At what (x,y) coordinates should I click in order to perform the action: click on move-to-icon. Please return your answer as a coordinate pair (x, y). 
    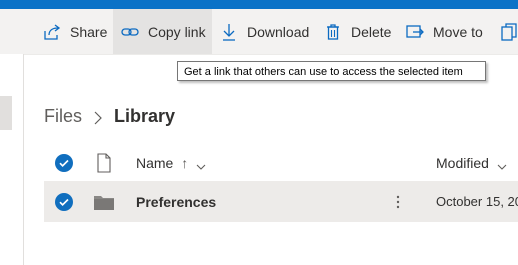
    Looking at the image, I should click on (415, 32).